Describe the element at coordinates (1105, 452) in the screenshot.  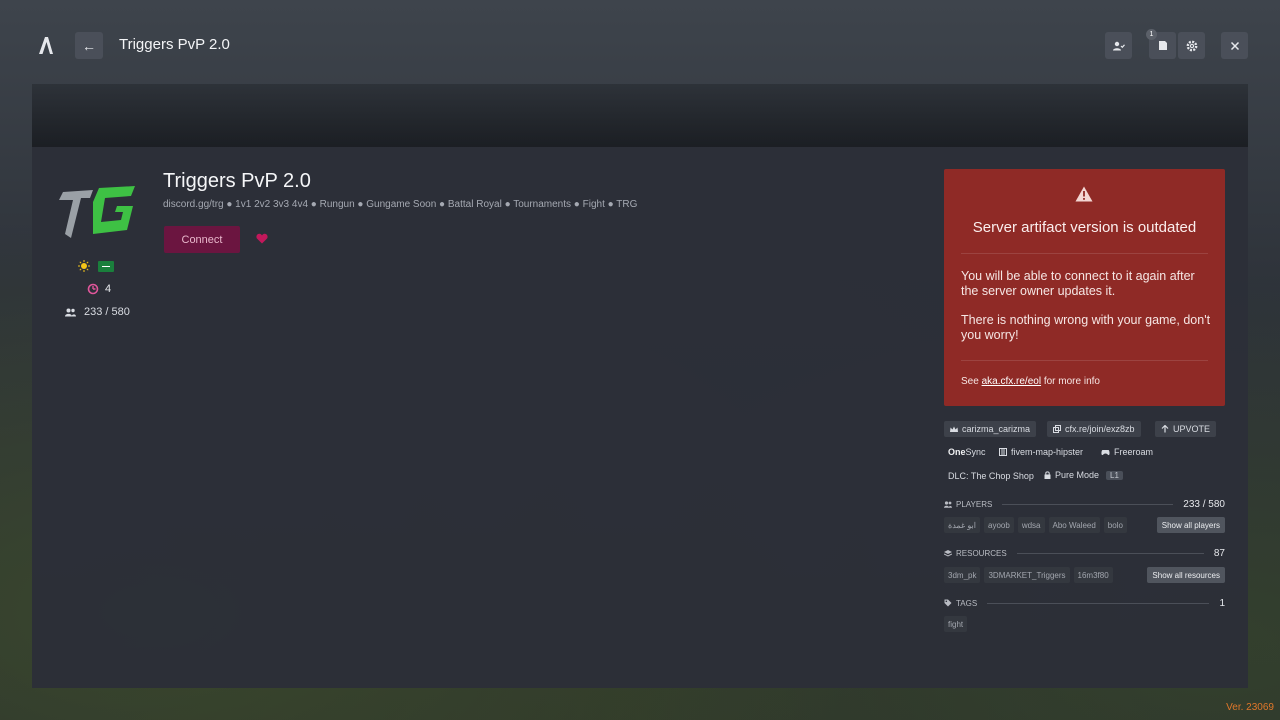
I see `gamepad-icon` at that location.